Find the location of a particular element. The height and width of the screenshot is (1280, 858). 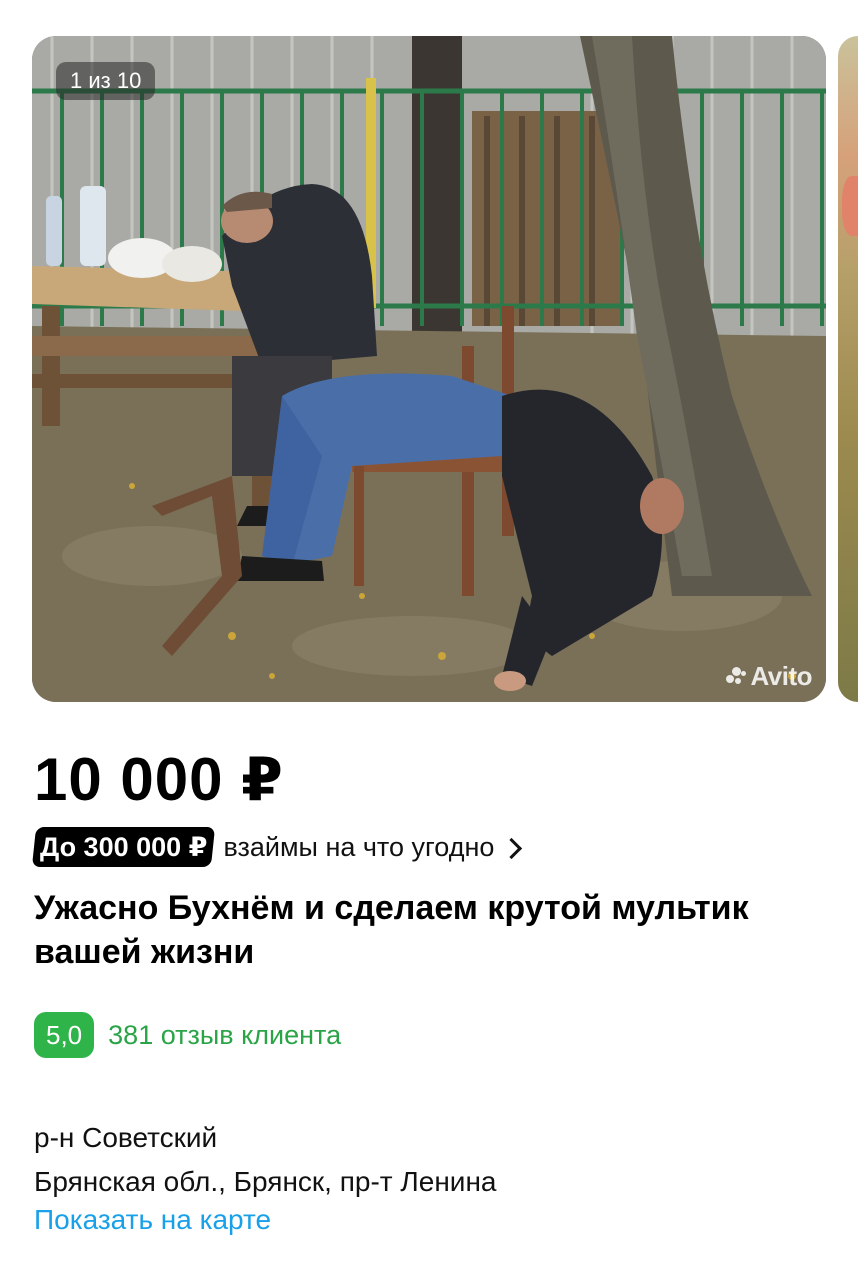

avito-watermark: Avito is located at coordinates (769, 676).